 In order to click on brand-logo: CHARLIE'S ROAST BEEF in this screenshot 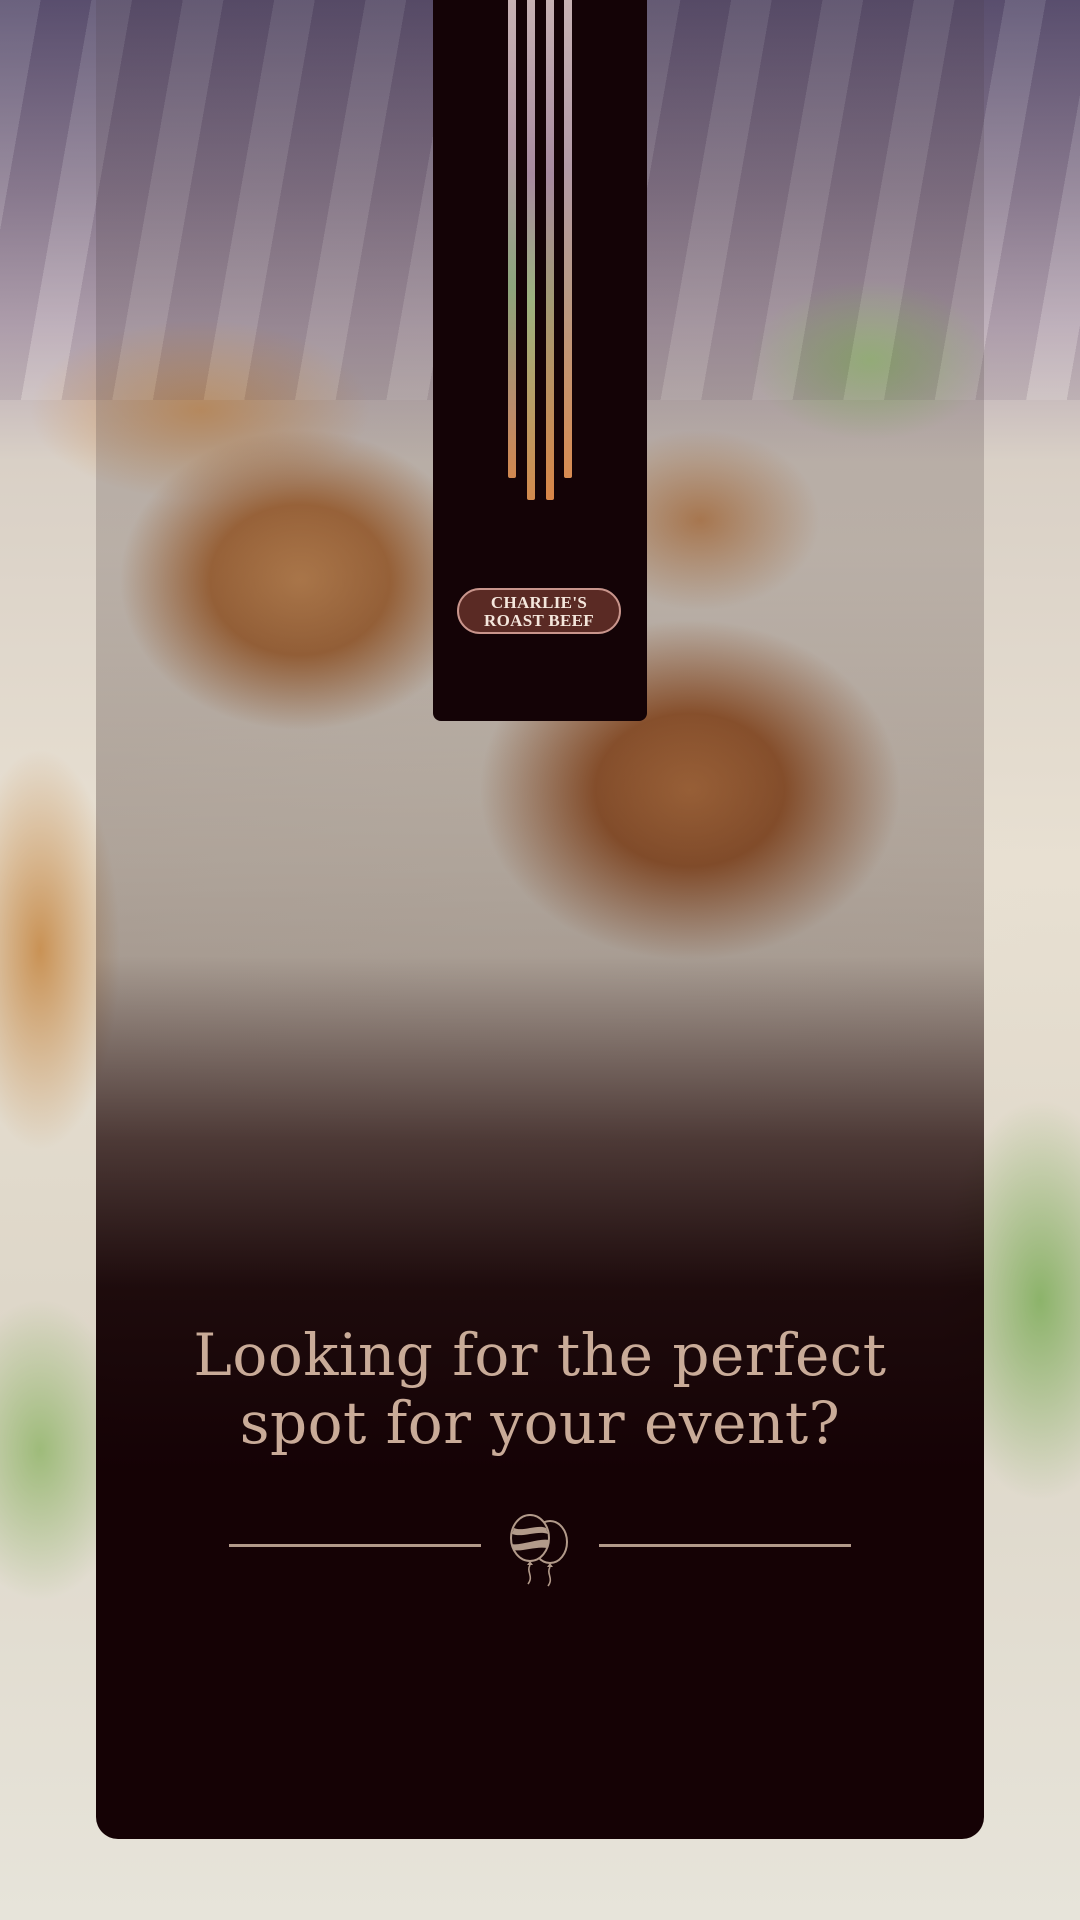, I will do `click(539, 611)`.